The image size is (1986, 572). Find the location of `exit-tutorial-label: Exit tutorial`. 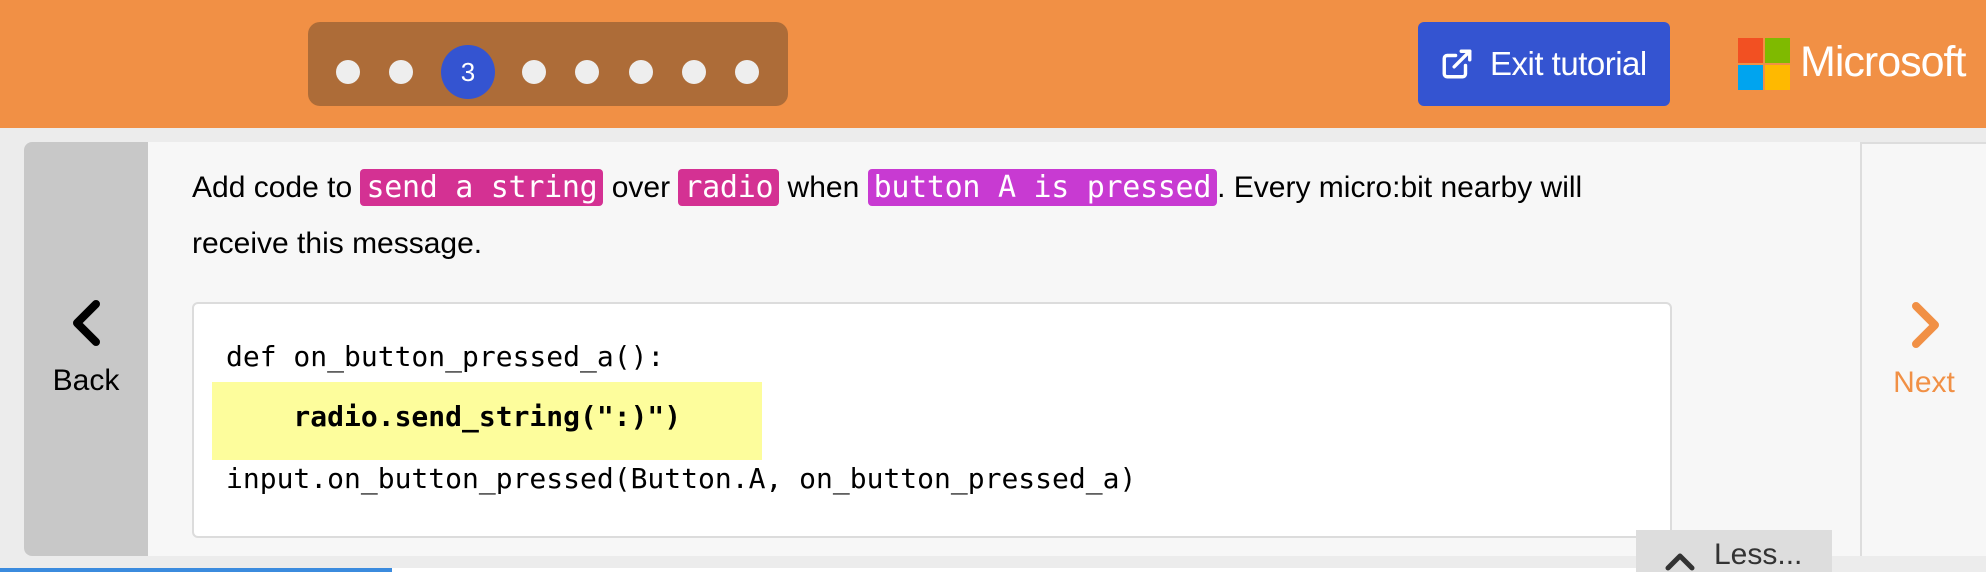

exit-tutorial-label: Exit tutorial is located at coordinates (1568, 63).